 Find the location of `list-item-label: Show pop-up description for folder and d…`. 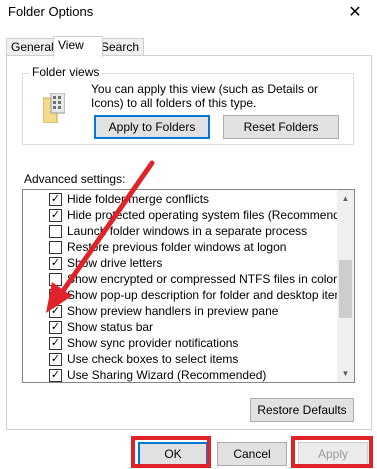

list-item-label: Show pop-up description for folder and d… is located at coordinates (209, 295).